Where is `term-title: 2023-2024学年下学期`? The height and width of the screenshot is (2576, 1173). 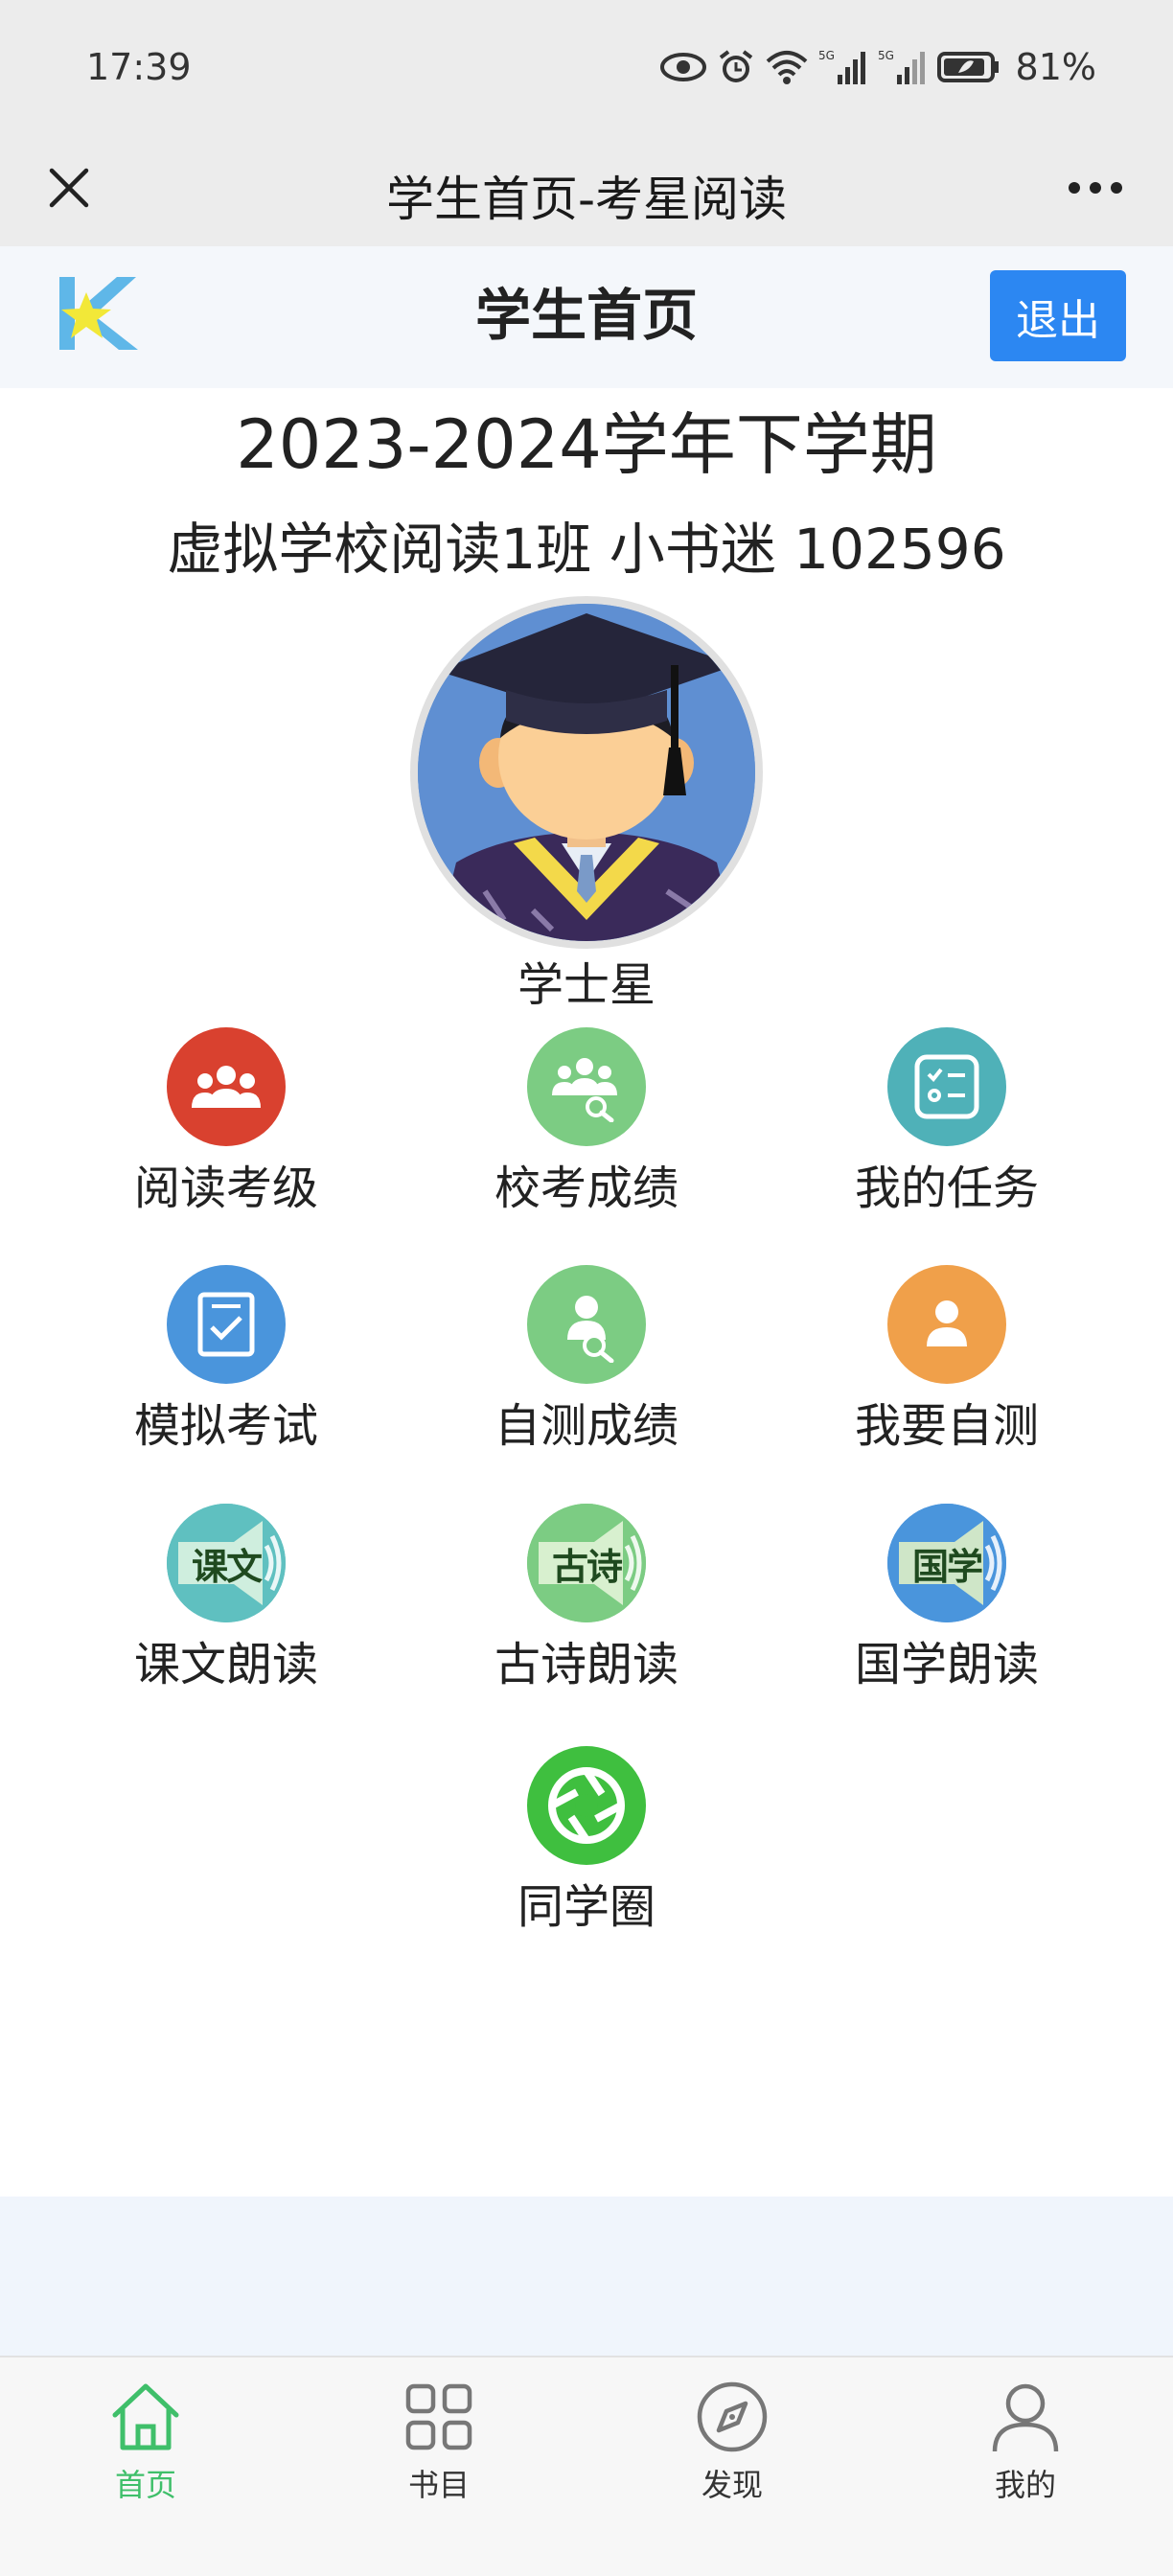 term-title: 2023-2024学年下学期 is located at coordinates (586, 444).